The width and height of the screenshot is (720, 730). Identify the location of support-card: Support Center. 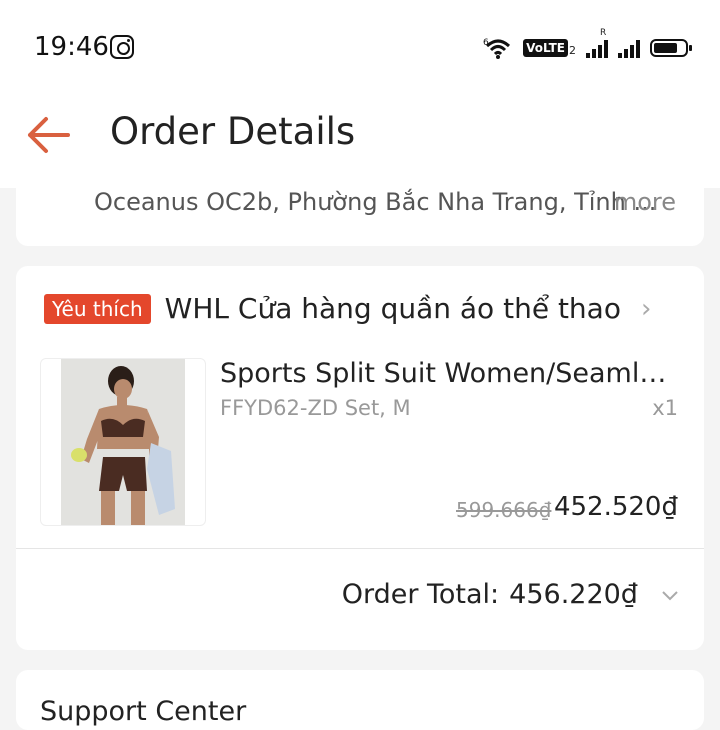
(360, 700).